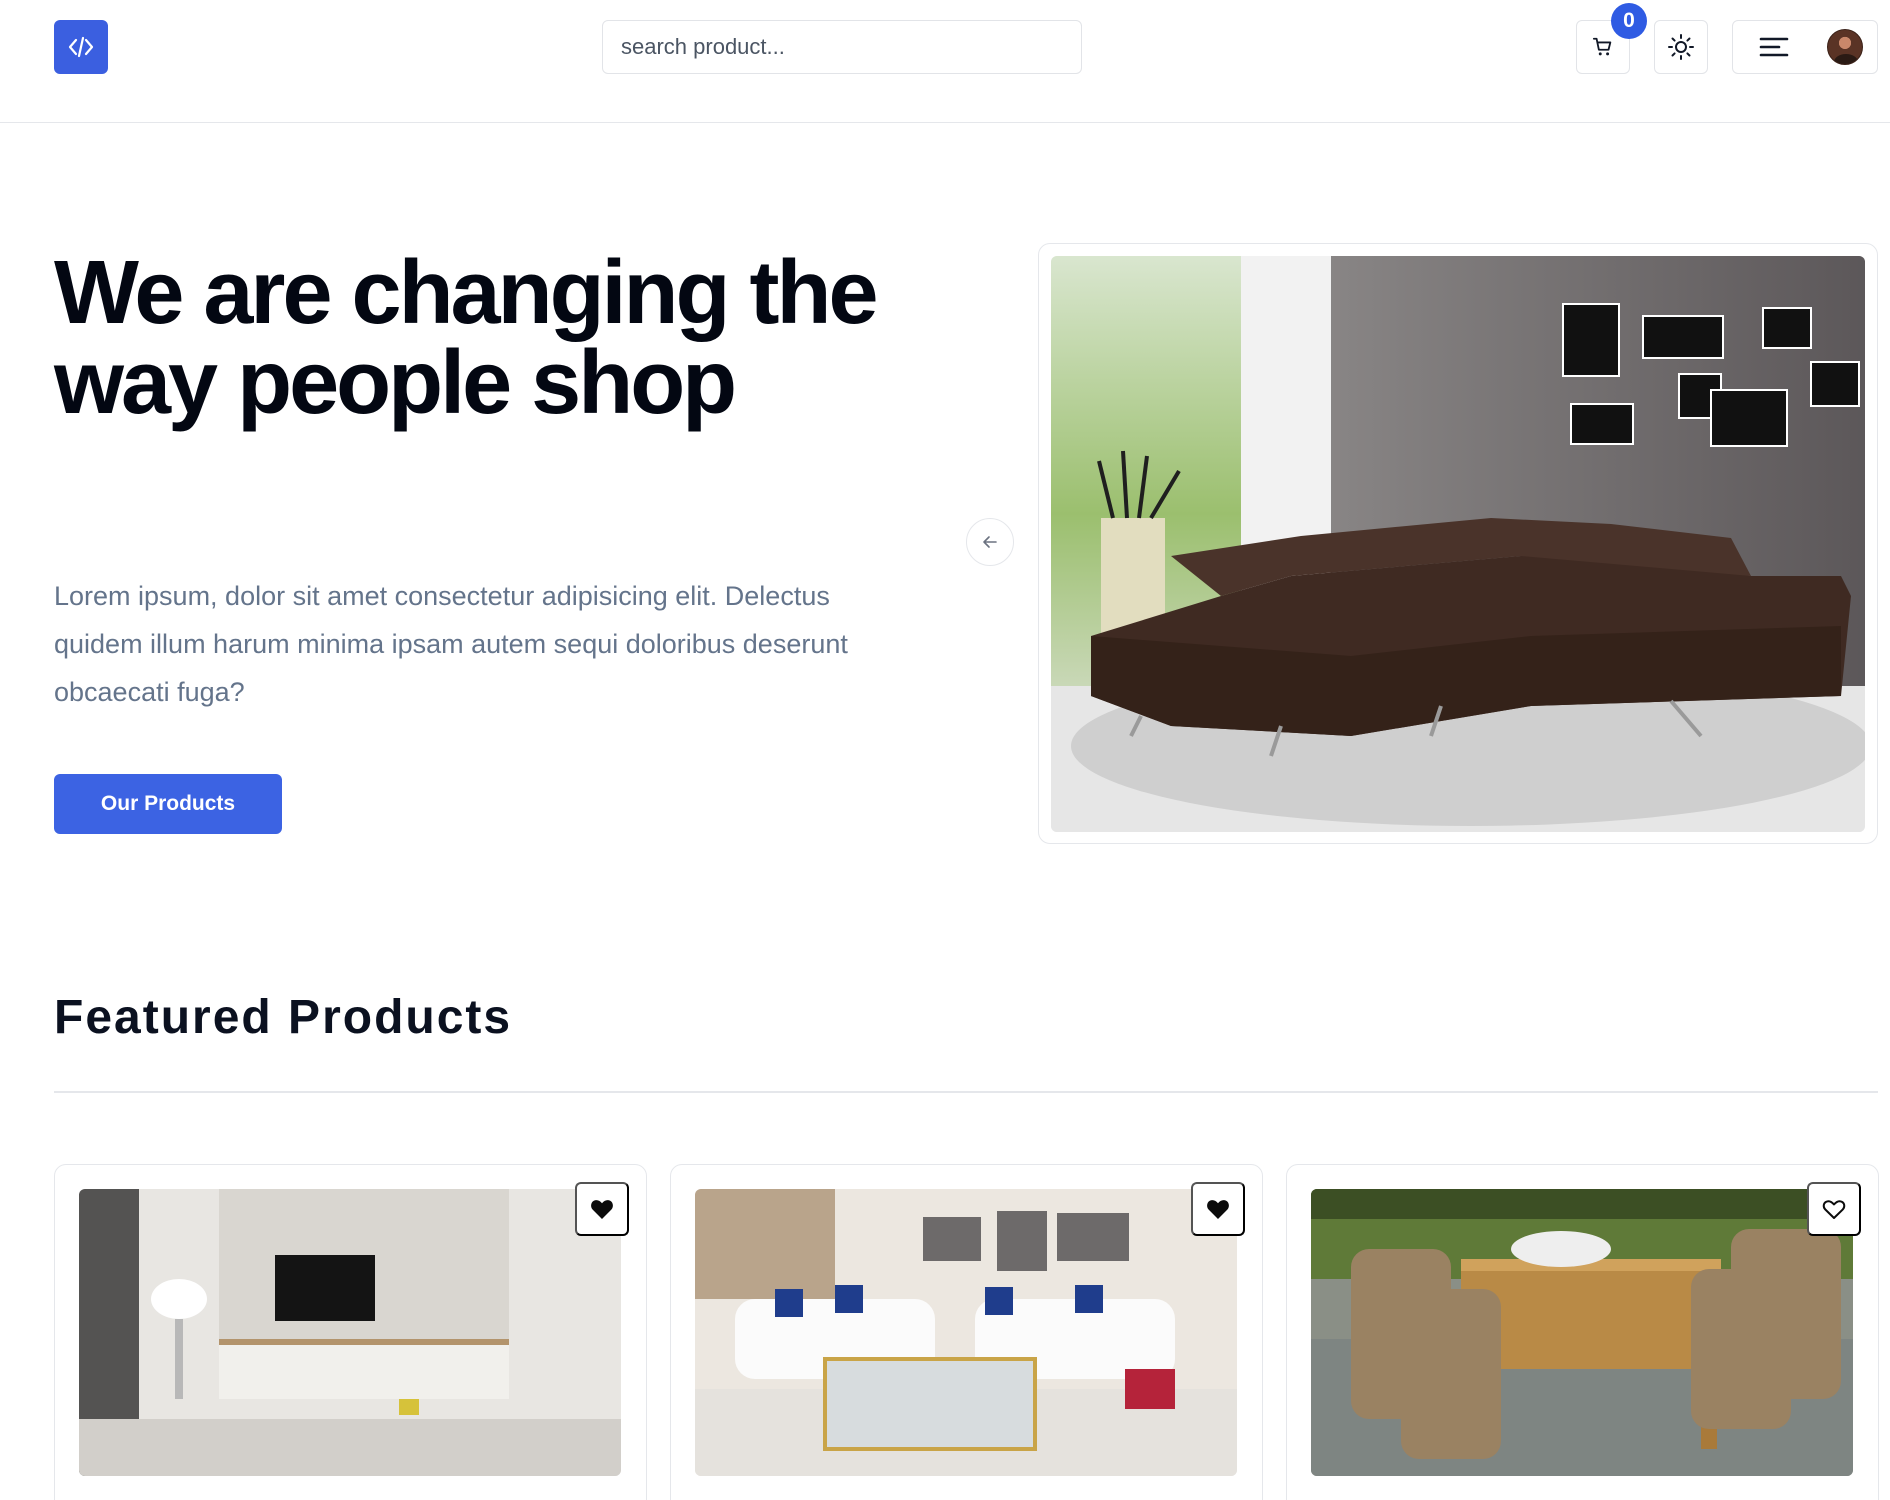  What do you see at coordinates (283, 1017) in the screenshot?
I see `featured-products-heading: Featured Products` at bounding box center [283, 1017].